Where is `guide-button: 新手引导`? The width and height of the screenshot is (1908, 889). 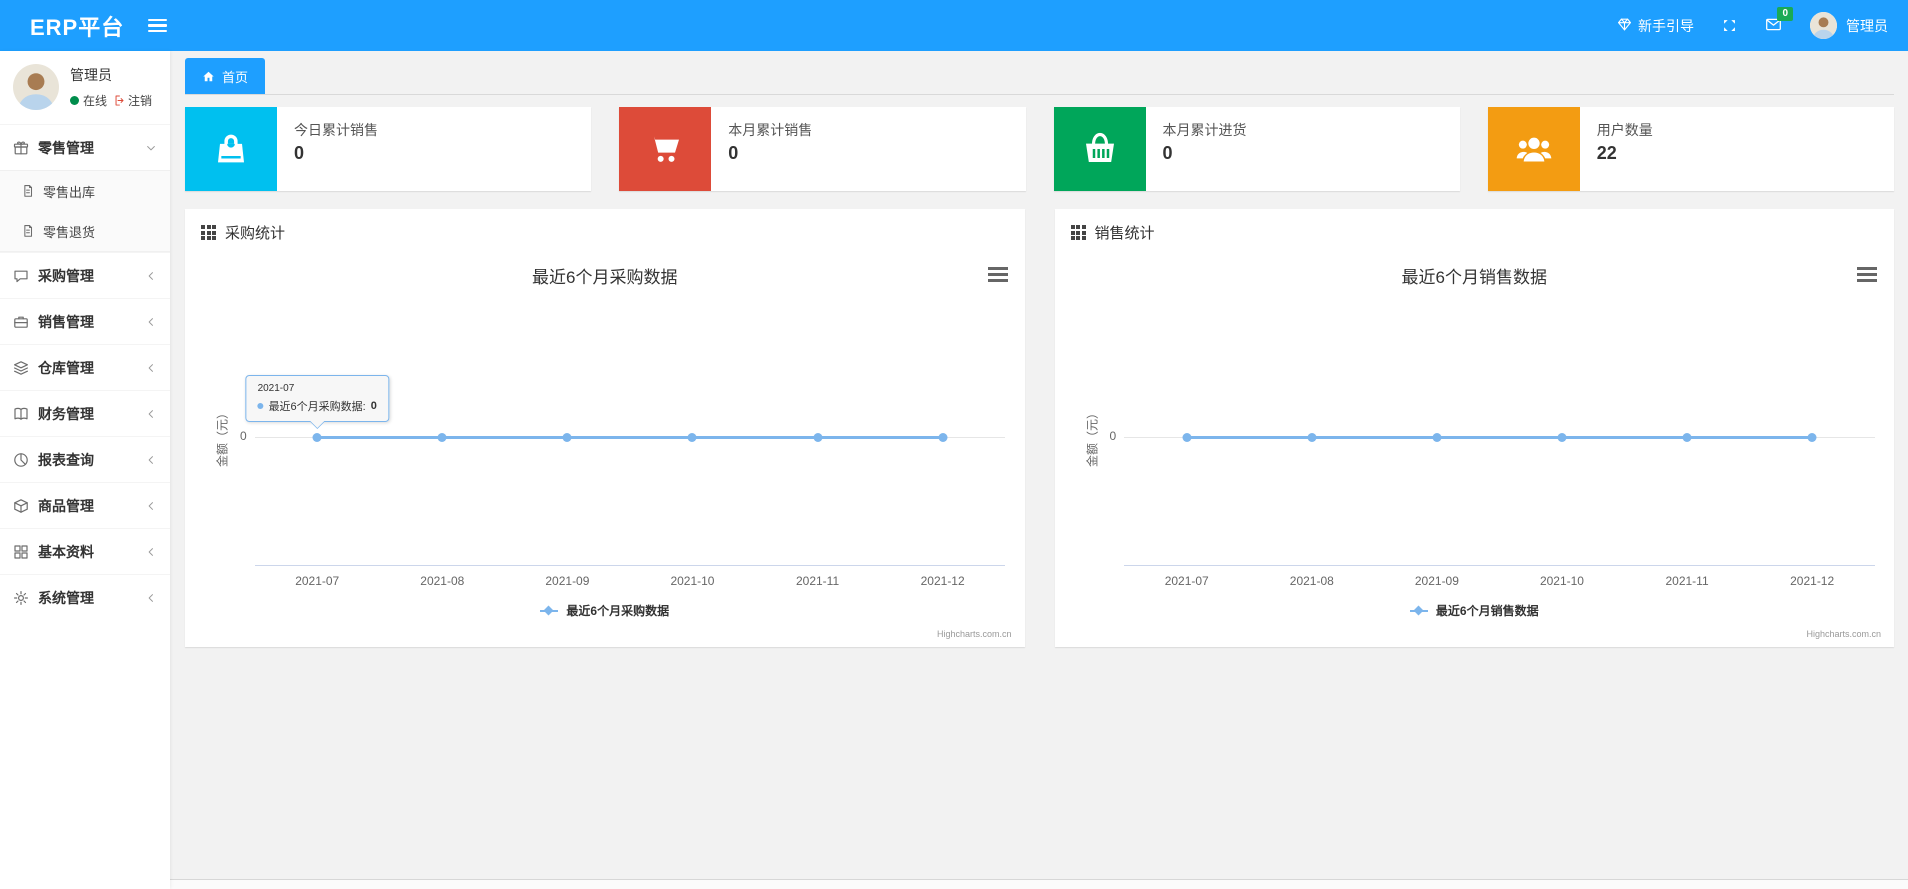 guide-button: 新手引导 is located at coordinates (1655, 26).